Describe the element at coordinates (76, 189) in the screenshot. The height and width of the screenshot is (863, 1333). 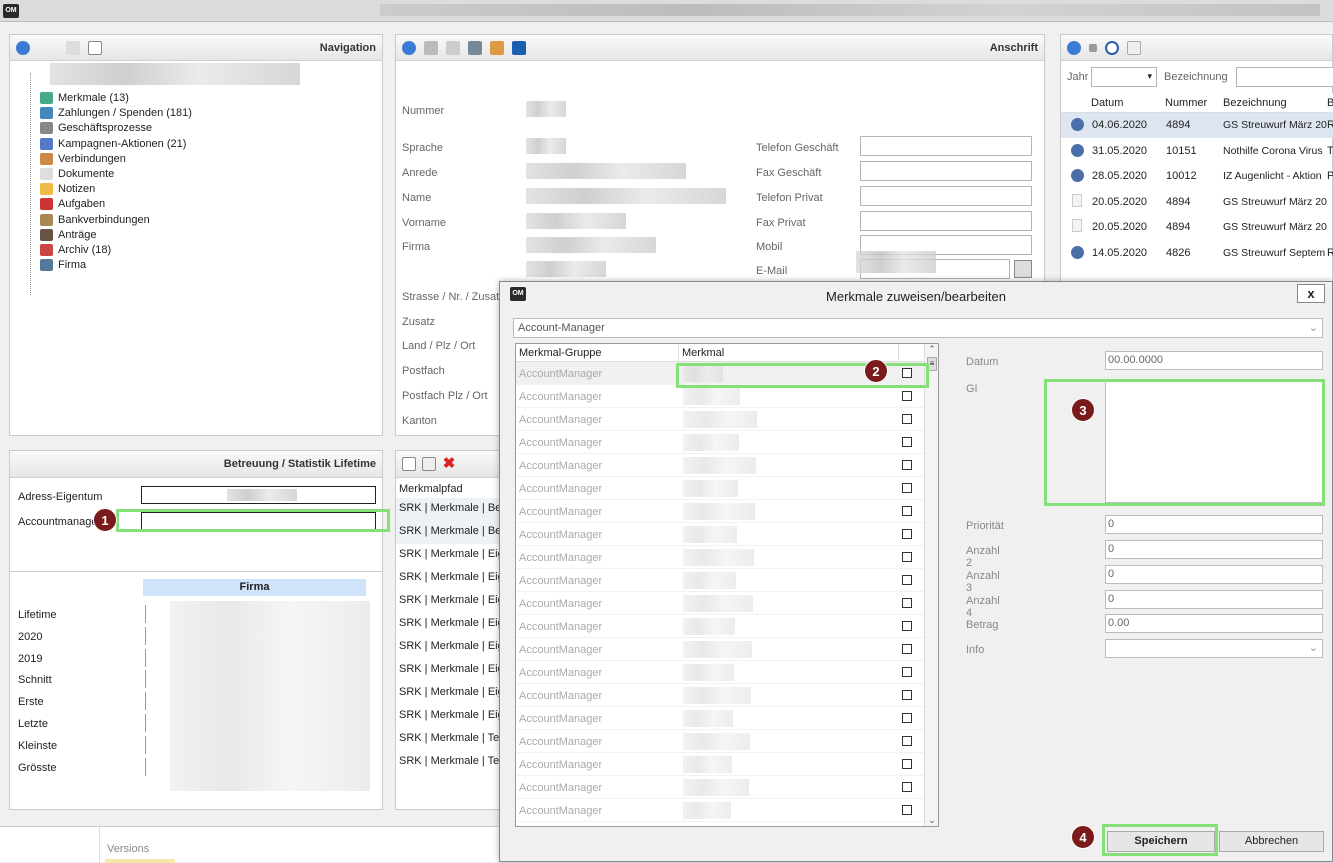
I see `tree-item: Notizen` at that location.